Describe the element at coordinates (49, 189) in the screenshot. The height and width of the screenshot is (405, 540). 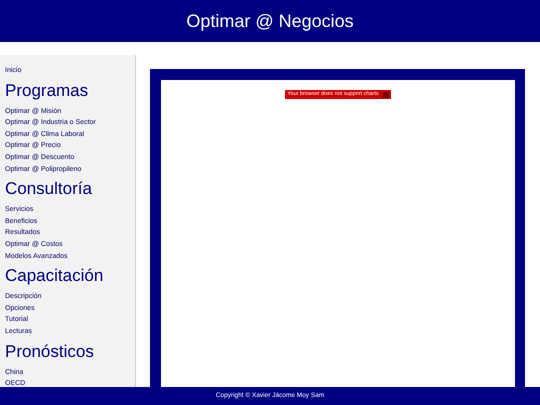
I see `section-heading: Consultoría` at that location.